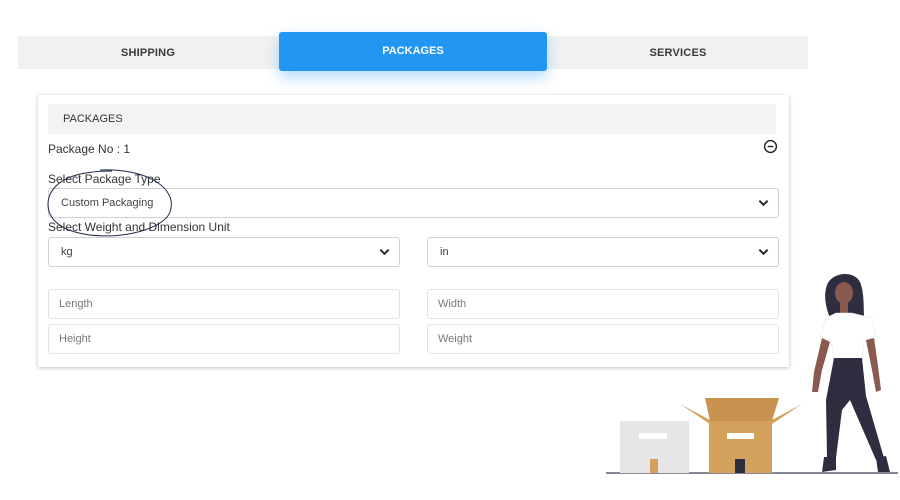 Image resolution: width=900 pixels, height=500 pixels. I want to click on weight-unit-select: kg, so click(224, 252).